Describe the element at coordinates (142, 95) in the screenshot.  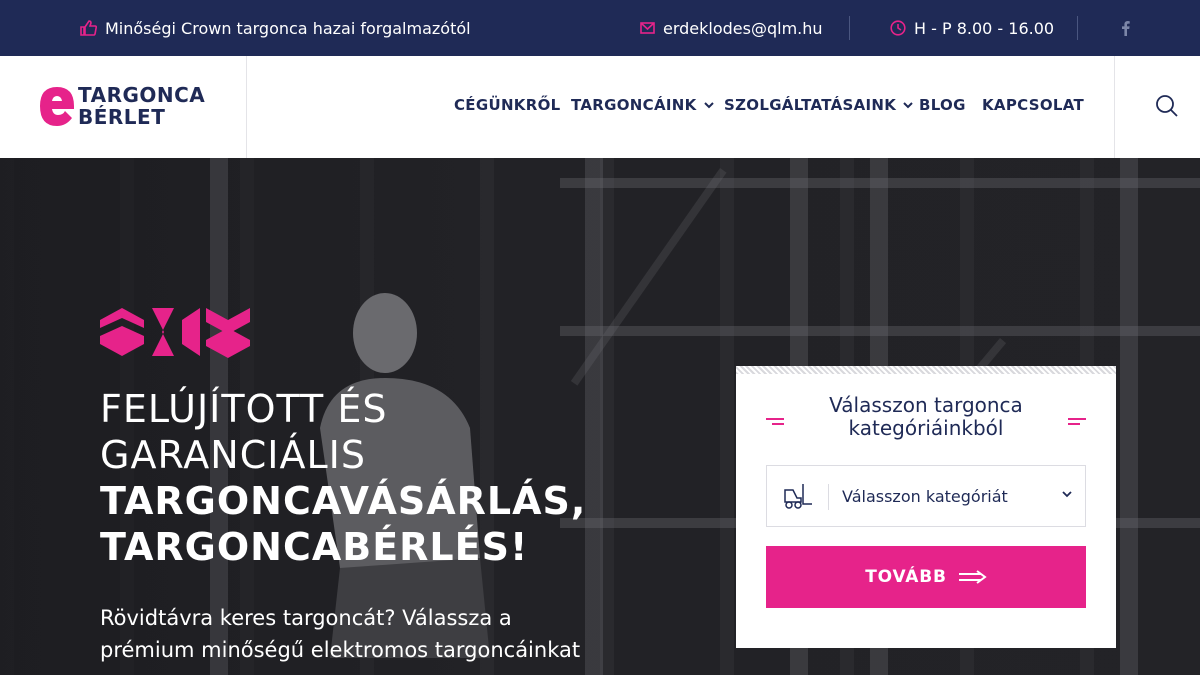
I see `logo-line-1: TARGONCA` at that location.